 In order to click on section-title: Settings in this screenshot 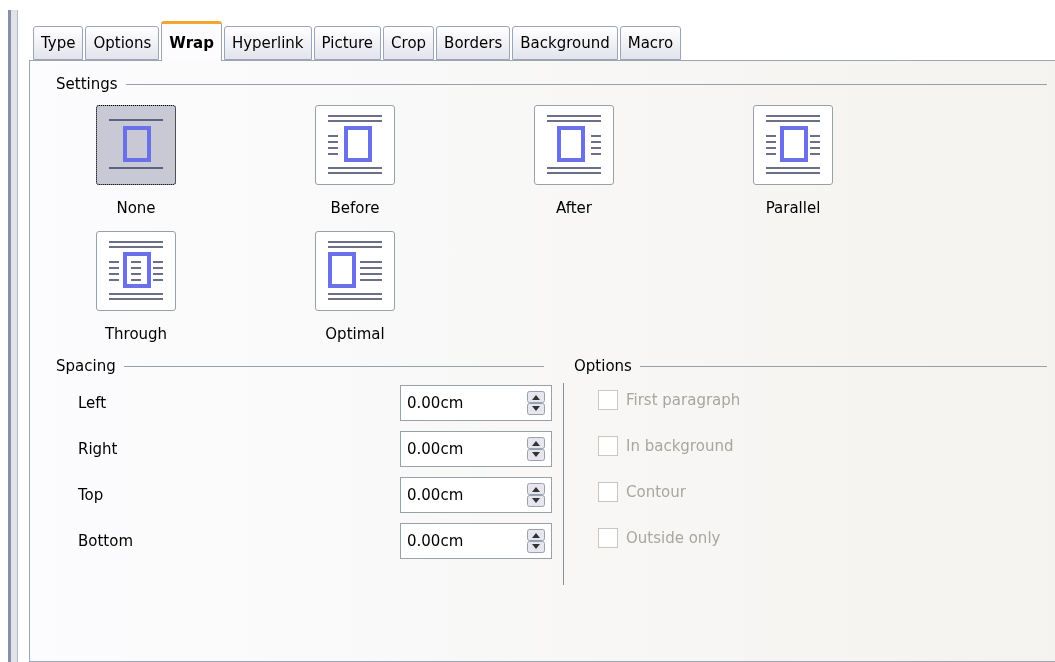, I will do `click(87, 84)`.